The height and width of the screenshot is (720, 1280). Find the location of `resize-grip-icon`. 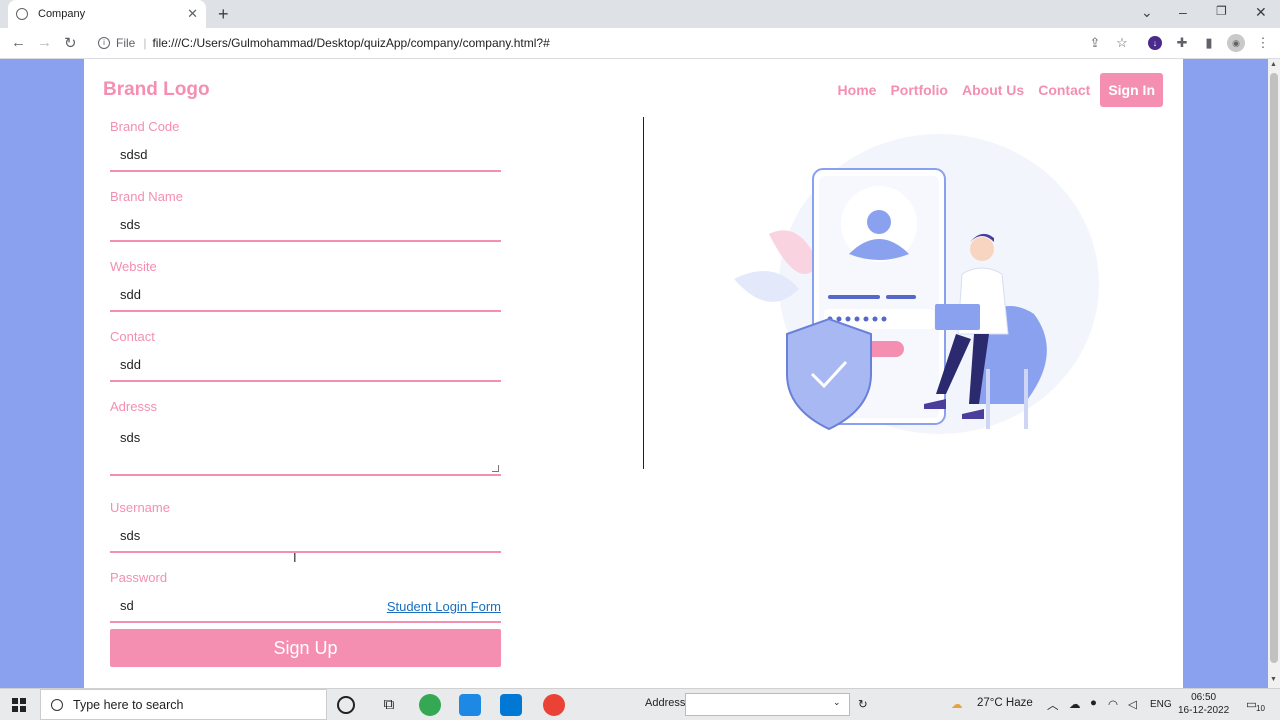

resize-grip-icon is located at coordinates (495, 468).